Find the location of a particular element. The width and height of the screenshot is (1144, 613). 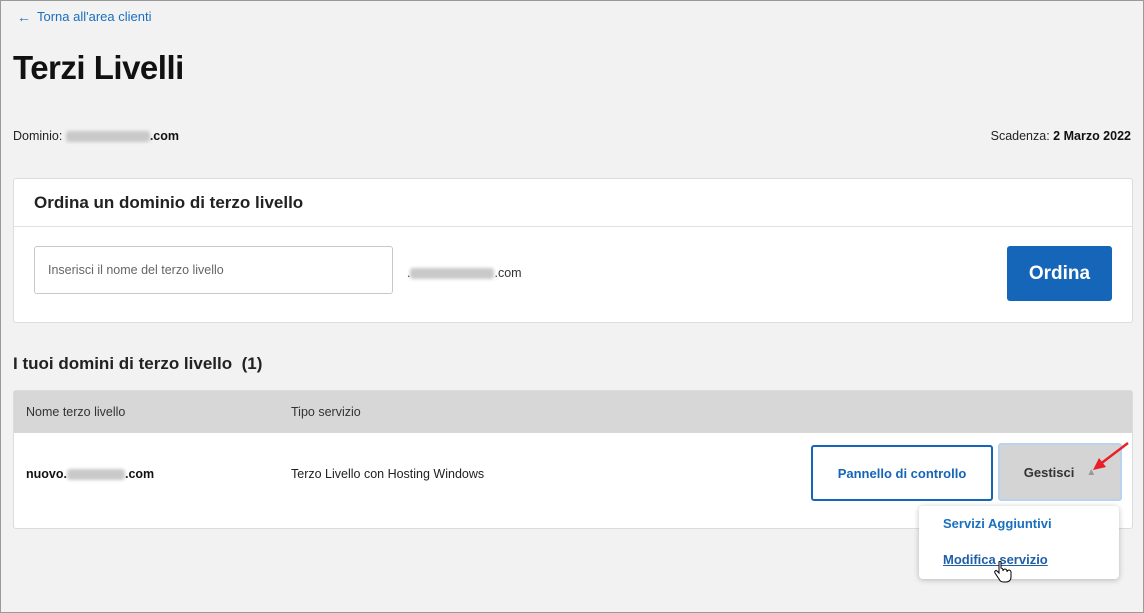

column-header-service: Tipo servizio is located at coordinates (326, 412).